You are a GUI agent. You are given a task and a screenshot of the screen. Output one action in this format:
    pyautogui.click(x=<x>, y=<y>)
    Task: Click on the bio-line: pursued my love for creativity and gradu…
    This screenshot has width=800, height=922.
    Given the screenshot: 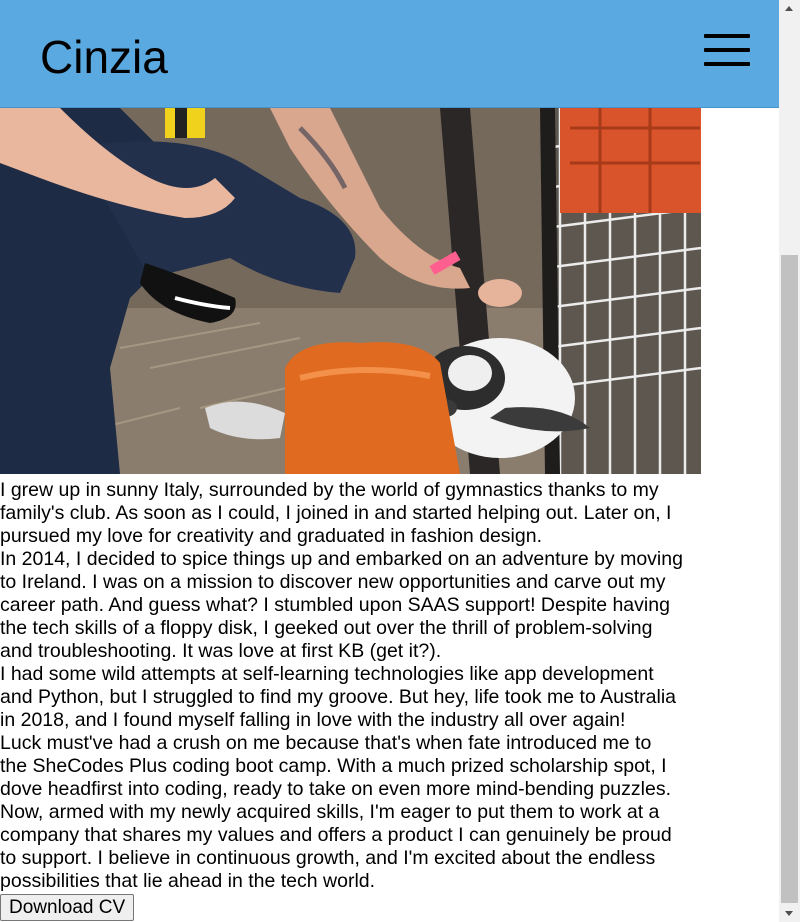 What is the action you would take?
    pyautogui.click(x=271, y=536)
    